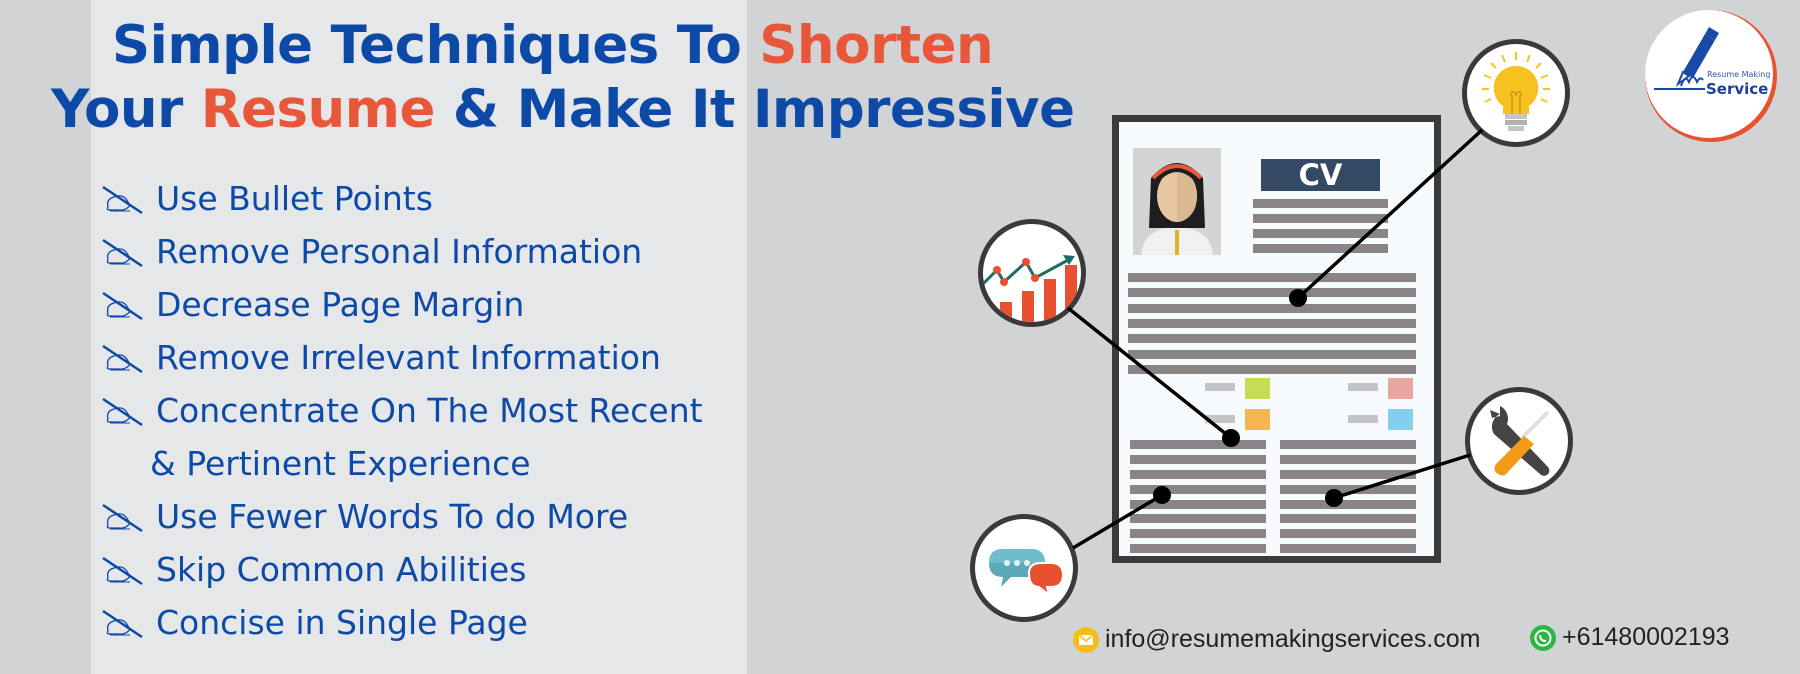 The image size is (1800, 674). I want to click on connector-lines, so click(1275, 339).